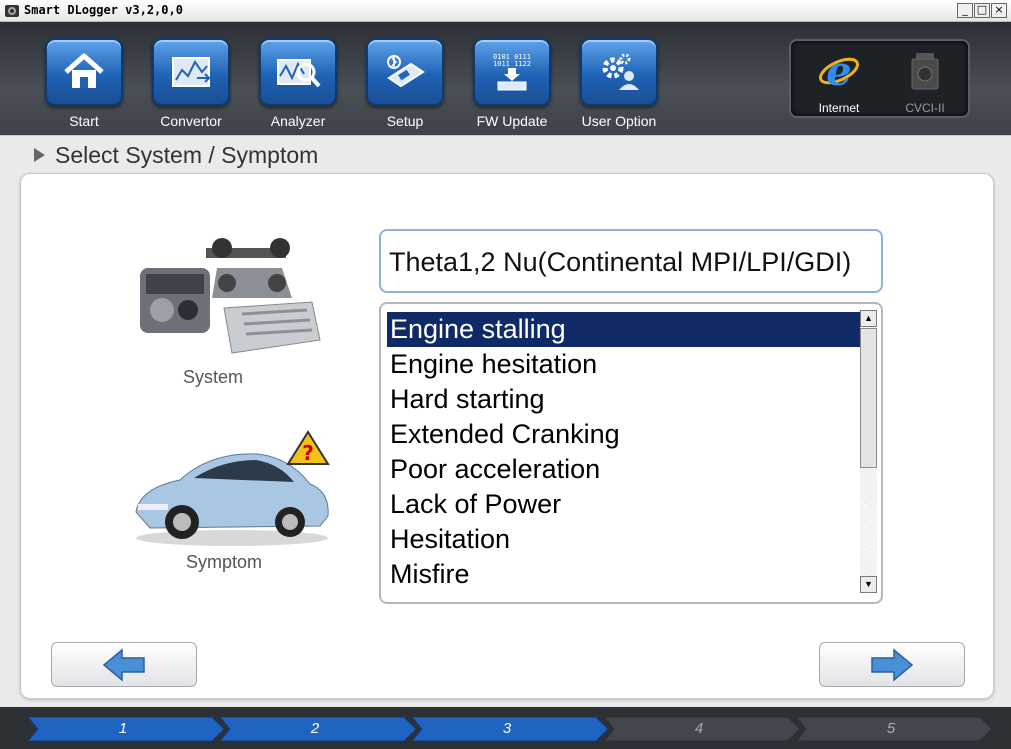  What do you see at coordinates (230, 296) in the screenshot?
I see `system-image` at bounding box center [230, 296].